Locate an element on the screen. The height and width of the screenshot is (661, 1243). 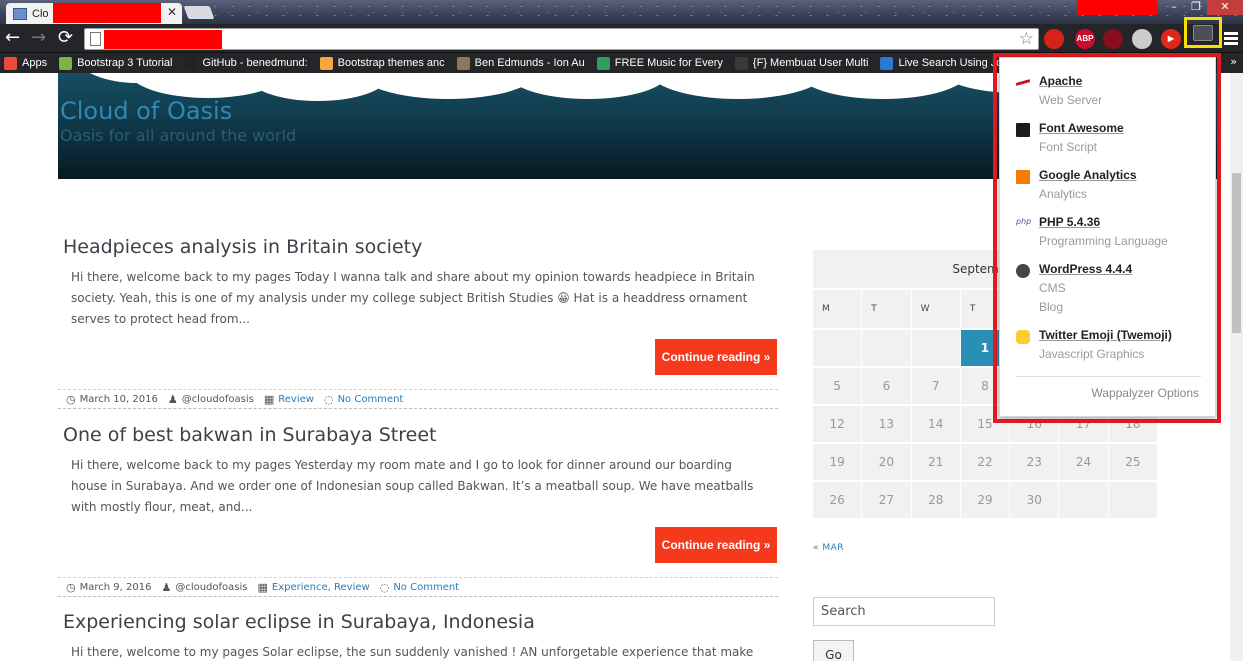
post-date: March 10, 2016 is located at coordinates (118, 399).